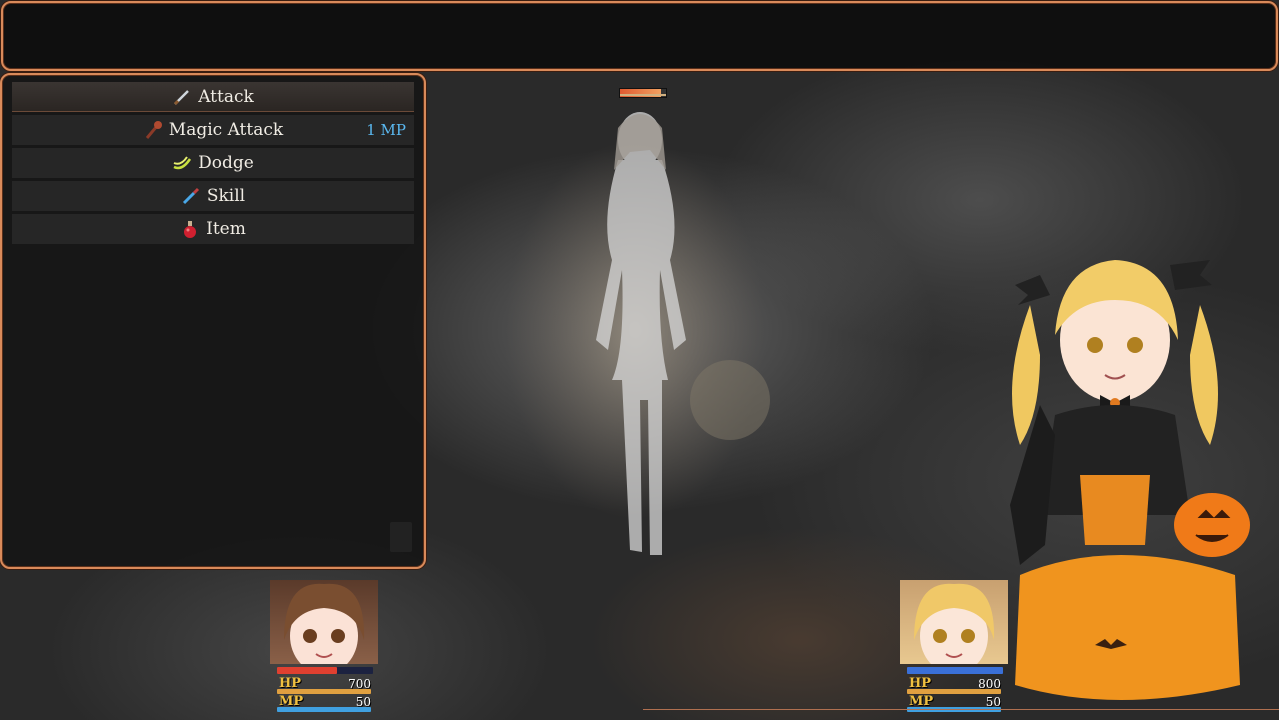  I want to click on enemy-gauge-underline, so click(643, 95).